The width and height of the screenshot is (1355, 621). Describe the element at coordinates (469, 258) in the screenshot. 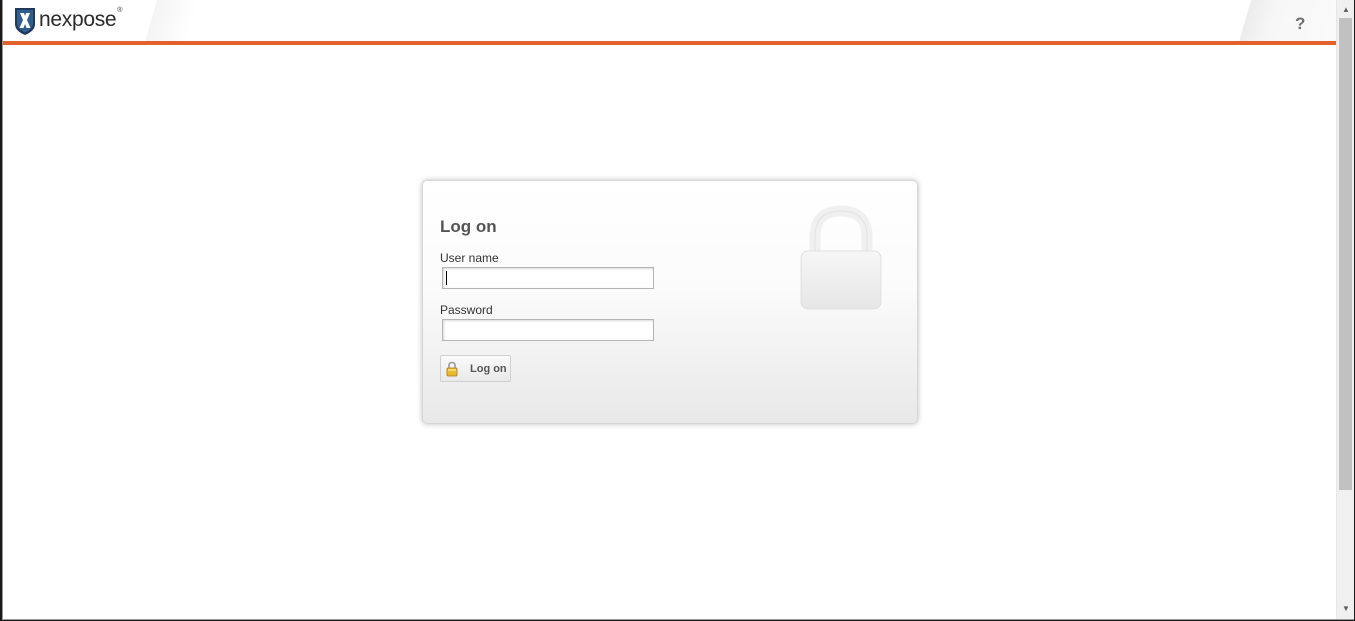

I see `username-label: User name` at that location.